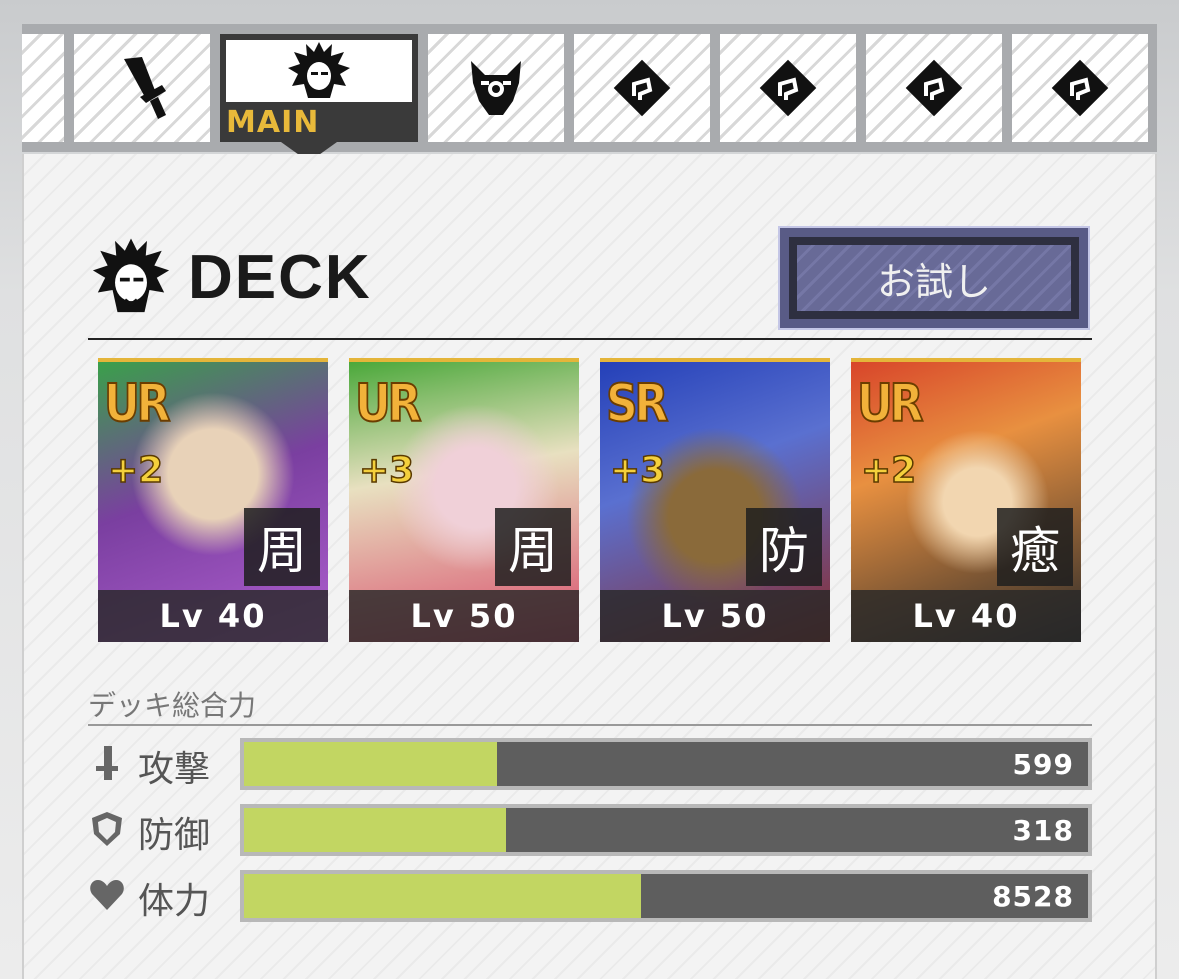 The height and width of the screenshot is (979, 1179). I want to click on demon-mask-icon, so click(496, 88).